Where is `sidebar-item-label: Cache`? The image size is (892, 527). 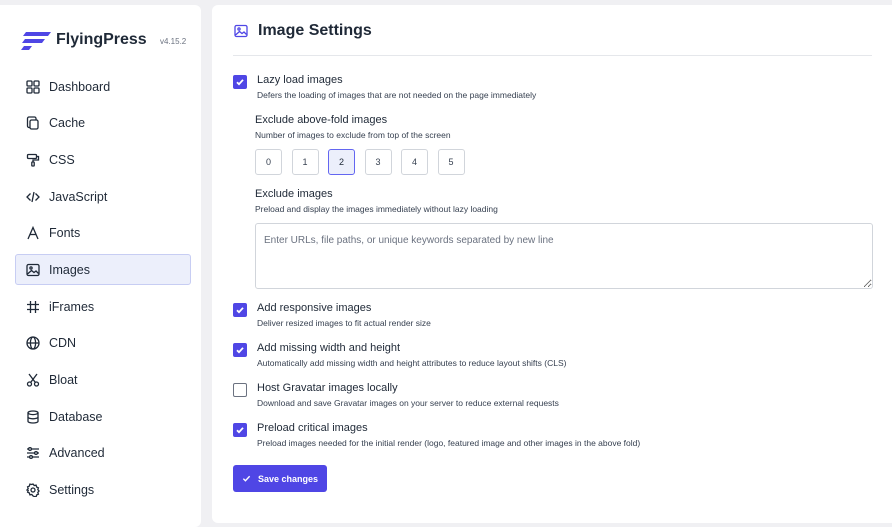
sidebar-item-label: Cache is located at coordinates (67, 123).